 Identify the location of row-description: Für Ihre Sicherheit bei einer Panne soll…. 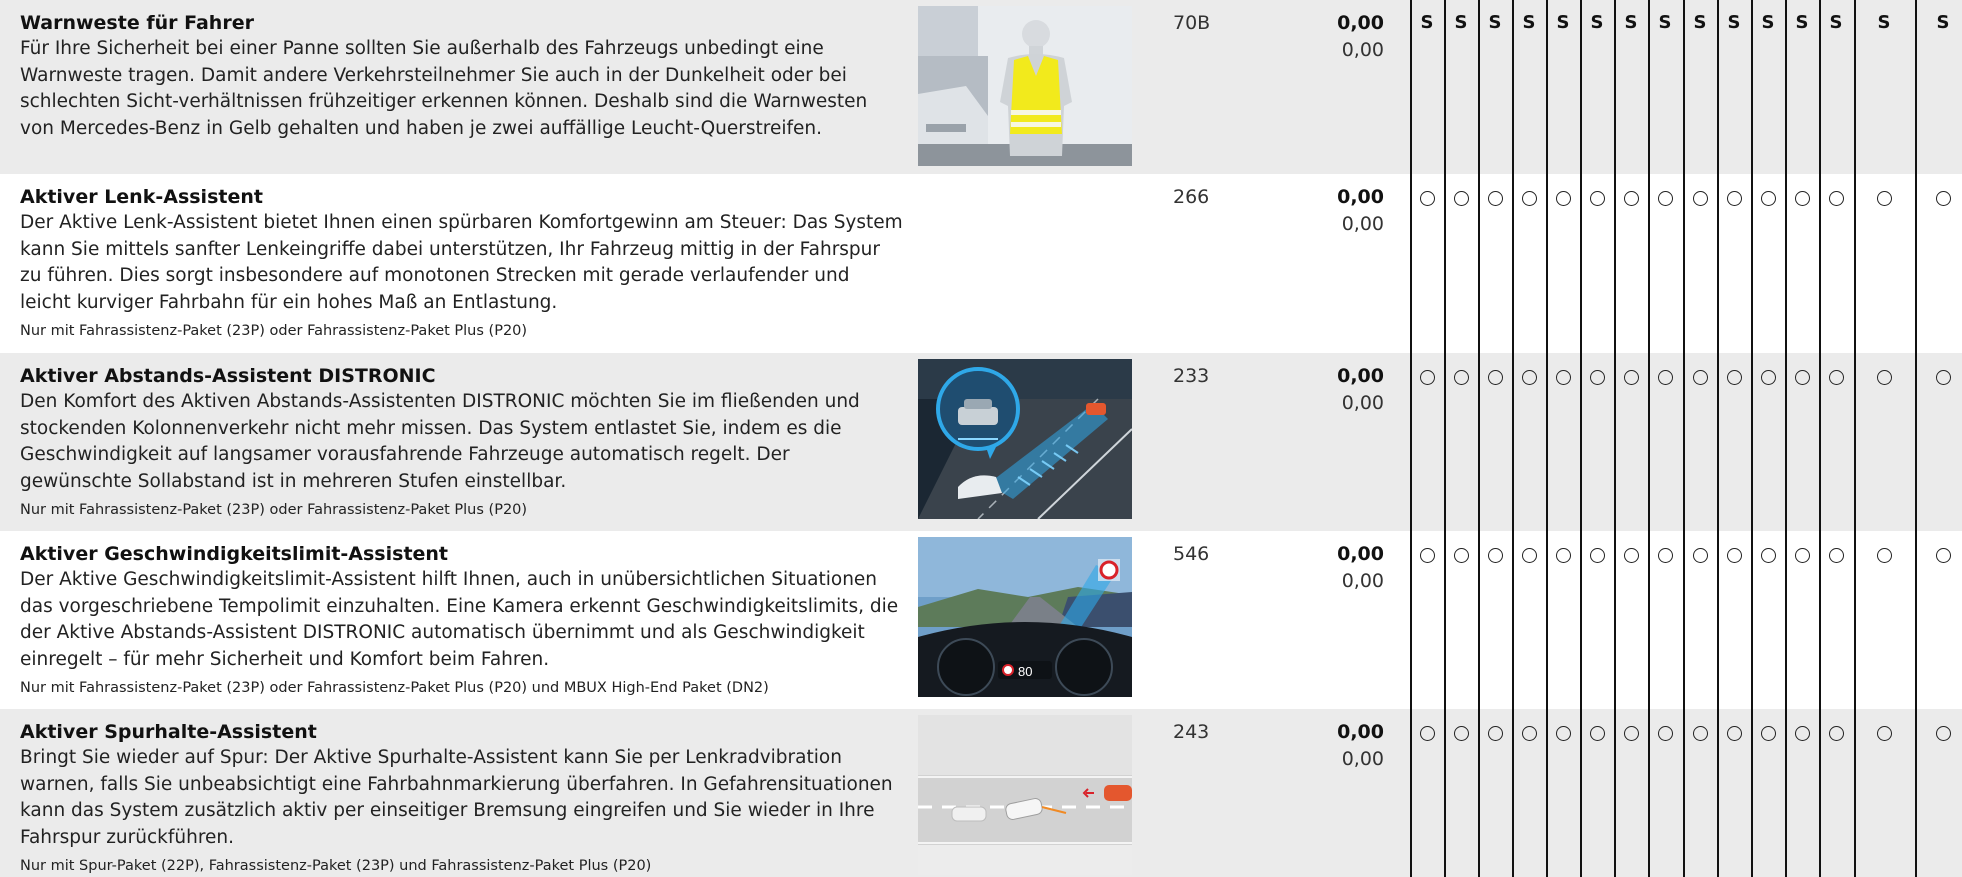
(444, 89).